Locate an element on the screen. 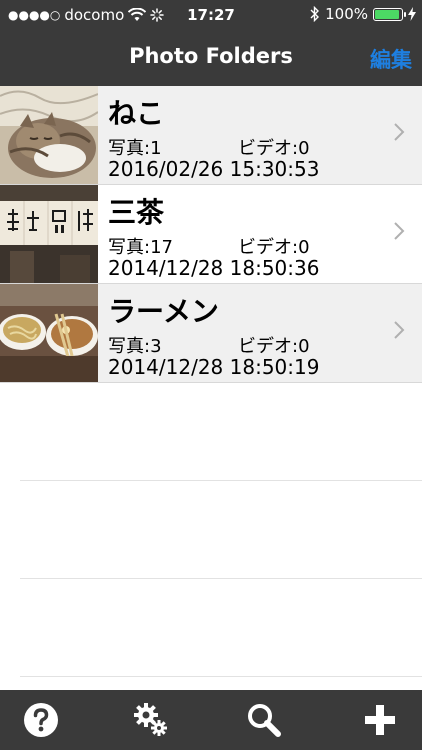 Image resolution: width=422 pixels, height=750 pixels. cat-photo-thumbnail is located at coordinates (49, 135).